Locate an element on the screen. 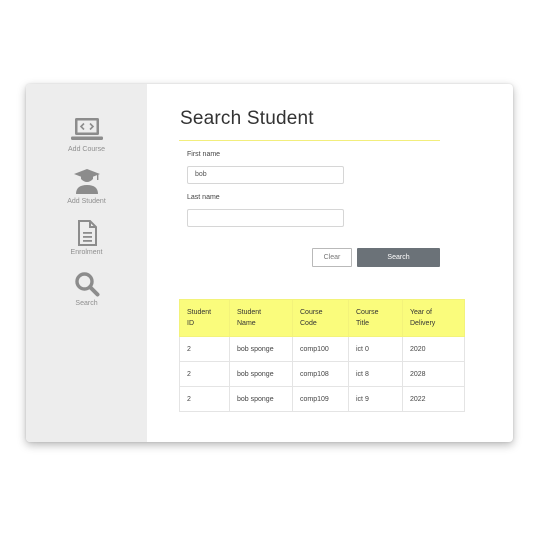  column-header-course-title: Course Title is located at coordinates (375, 318).